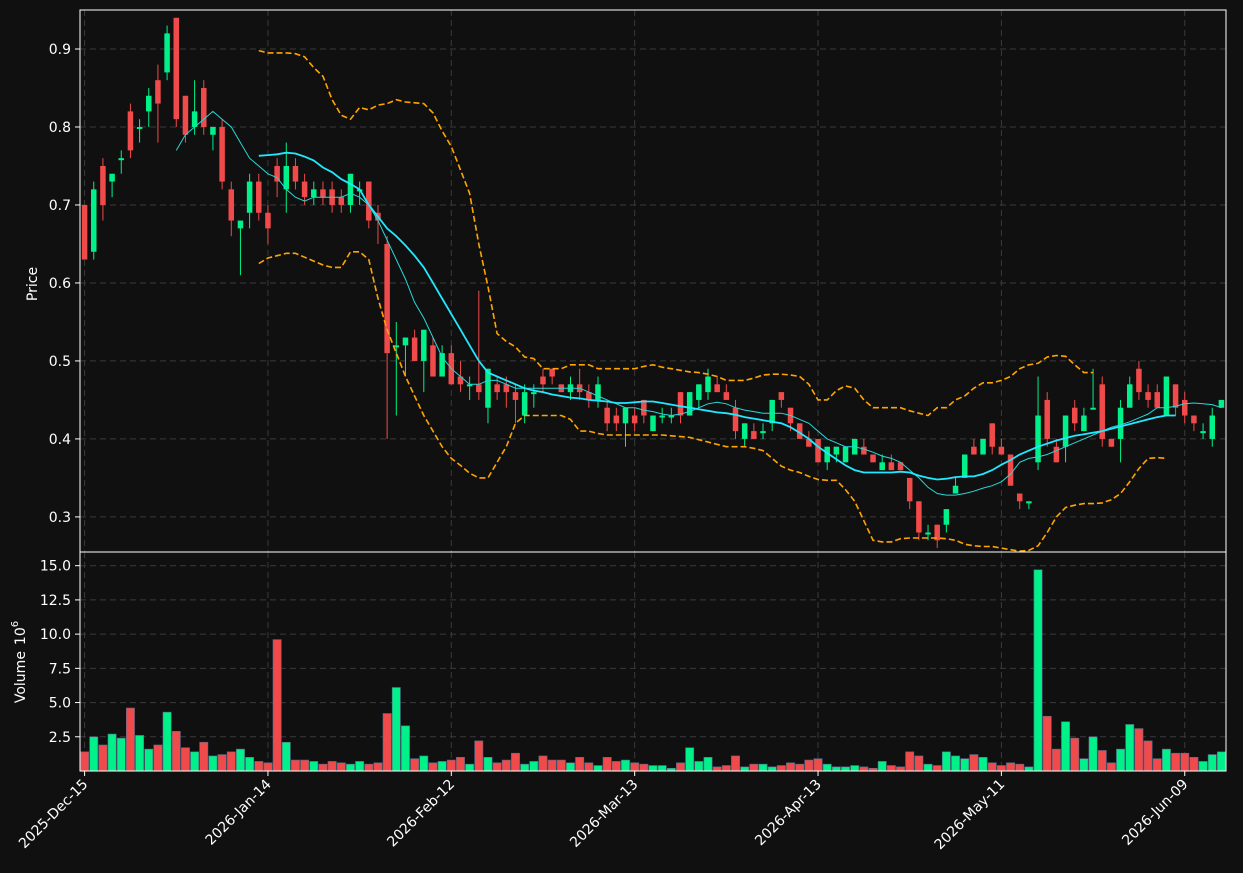 This screenshot has width=1243, height=873. Describe the element at coordinates (60, 362) in the screenshot. I see `price-tick-label: 0.5` at that location.